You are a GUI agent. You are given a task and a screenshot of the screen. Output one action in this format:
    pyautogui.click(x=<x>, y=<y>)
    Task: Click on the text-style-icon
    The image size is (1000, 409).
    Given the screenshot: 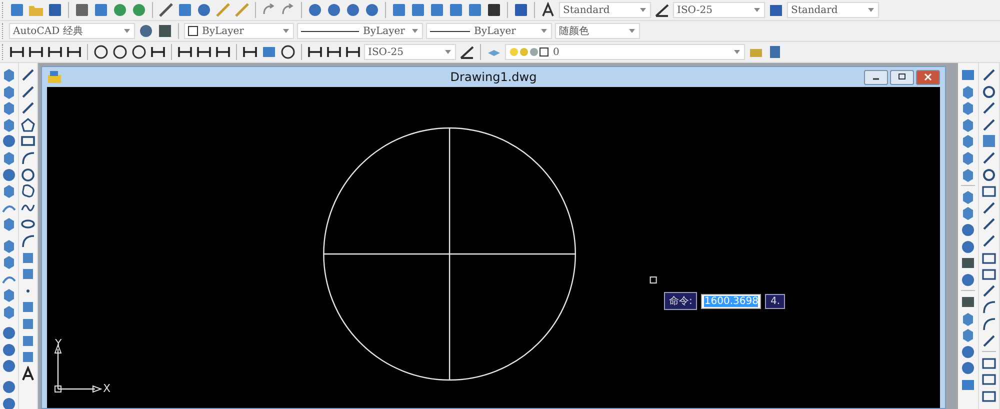 What is the action you would take?
    pyautogui.click(x=548, y=10)
    